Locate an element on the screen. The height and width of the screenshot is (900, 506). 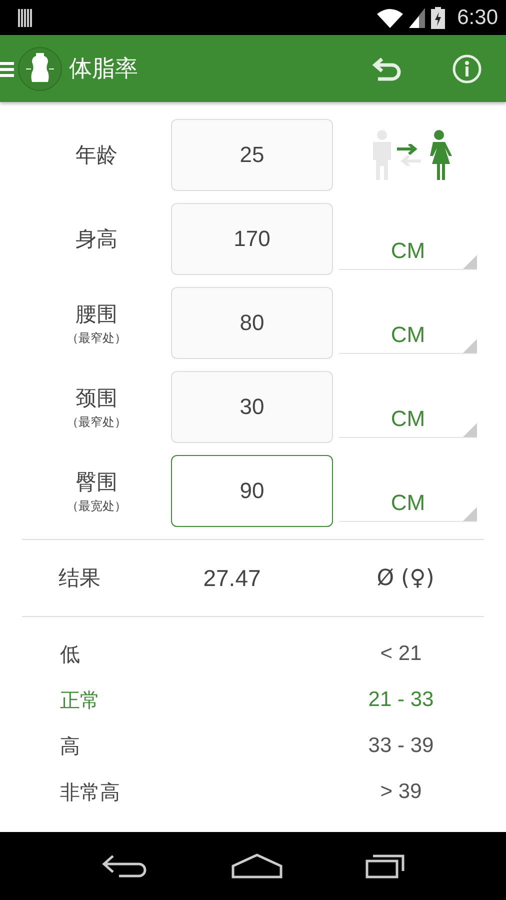
notification-icon is located at coordinates (25, 17).